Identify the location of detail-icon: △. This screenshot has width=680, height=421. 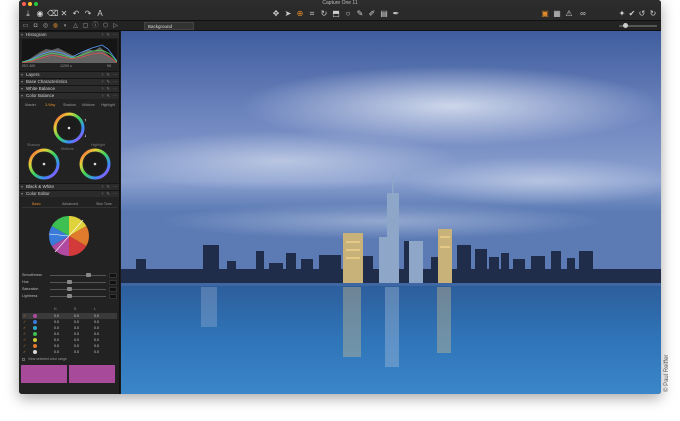
(75, 26).